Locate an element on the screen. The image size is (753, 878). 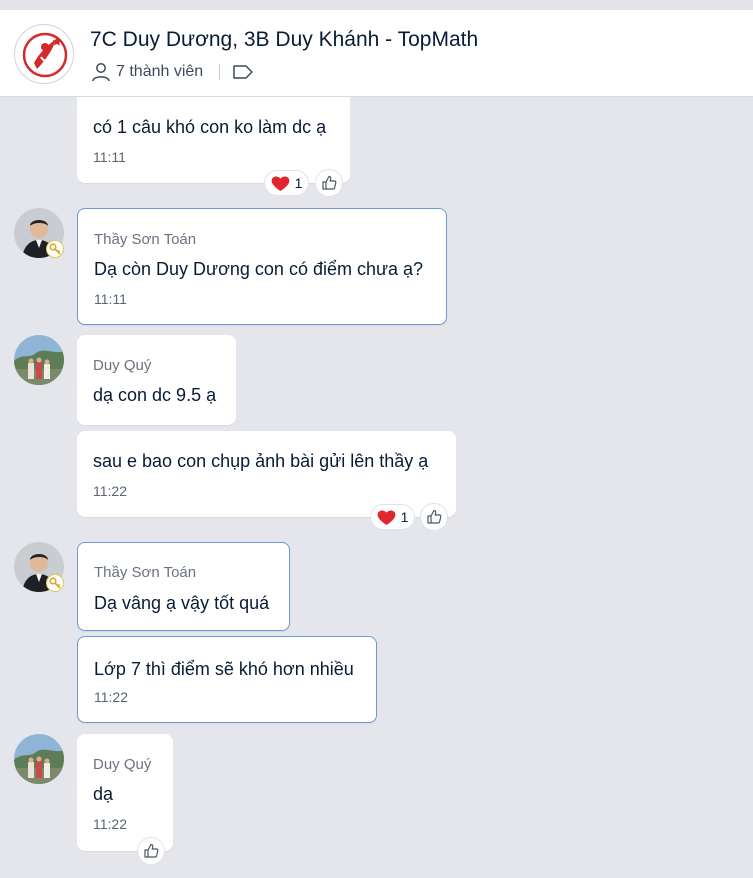
message-bubble: Lớp 7 thì điểm sẽ khó hơn nhiều 11:22 is located at coordinates (227, 679).